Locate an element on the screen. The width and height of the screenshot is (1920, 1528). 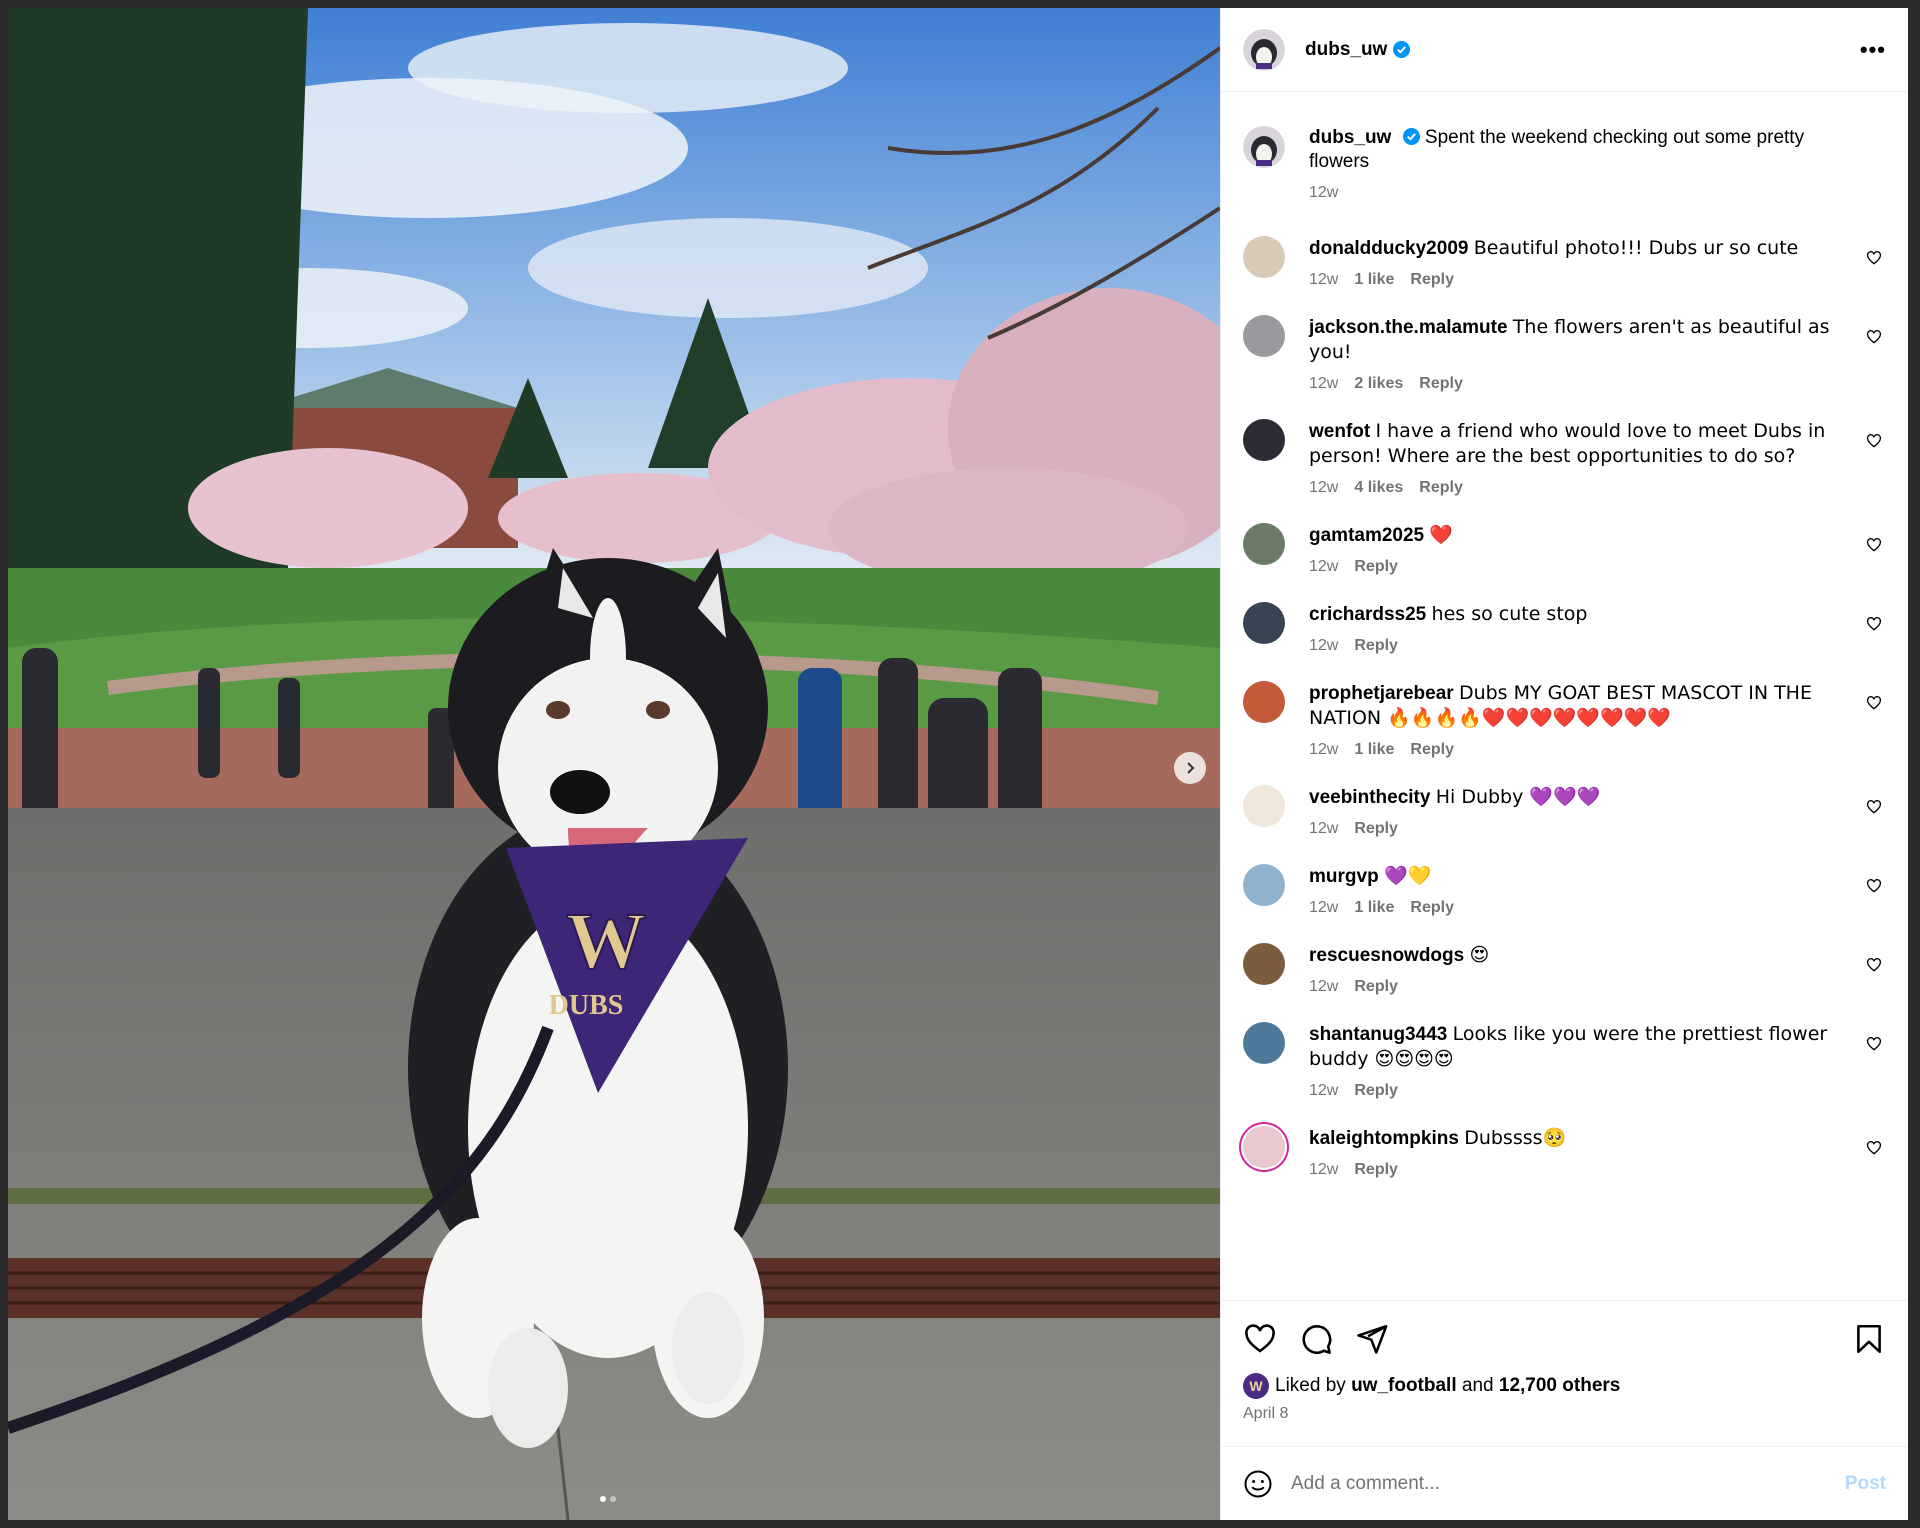
comment-username: jackson.the.malamute is located at coordinates (1408, 327).